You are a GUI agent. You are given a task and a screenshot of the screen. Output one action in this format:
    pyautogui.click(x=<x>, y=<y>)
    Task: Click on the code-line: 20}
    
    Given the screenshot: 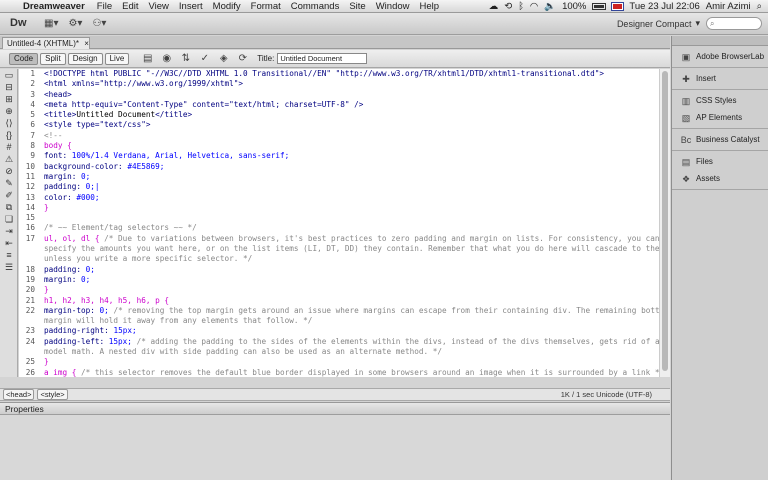 What is the action you would take?
    pyautogui.click(x=339, y=290)
    